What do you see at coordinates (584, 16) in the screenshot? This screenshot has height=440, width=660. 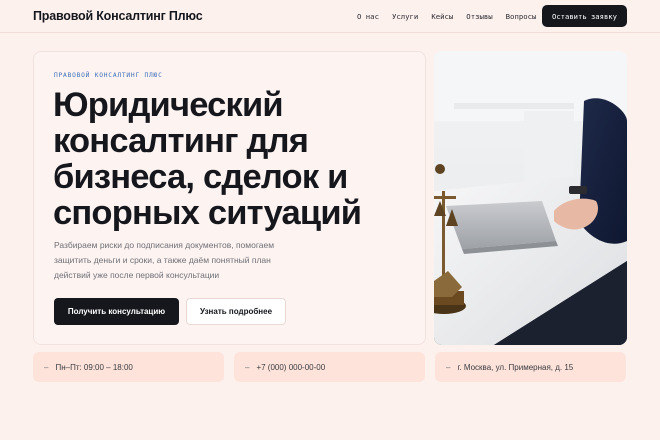 I see `leave-request-button: Оставить заявку` at bounding box center [584, 16].